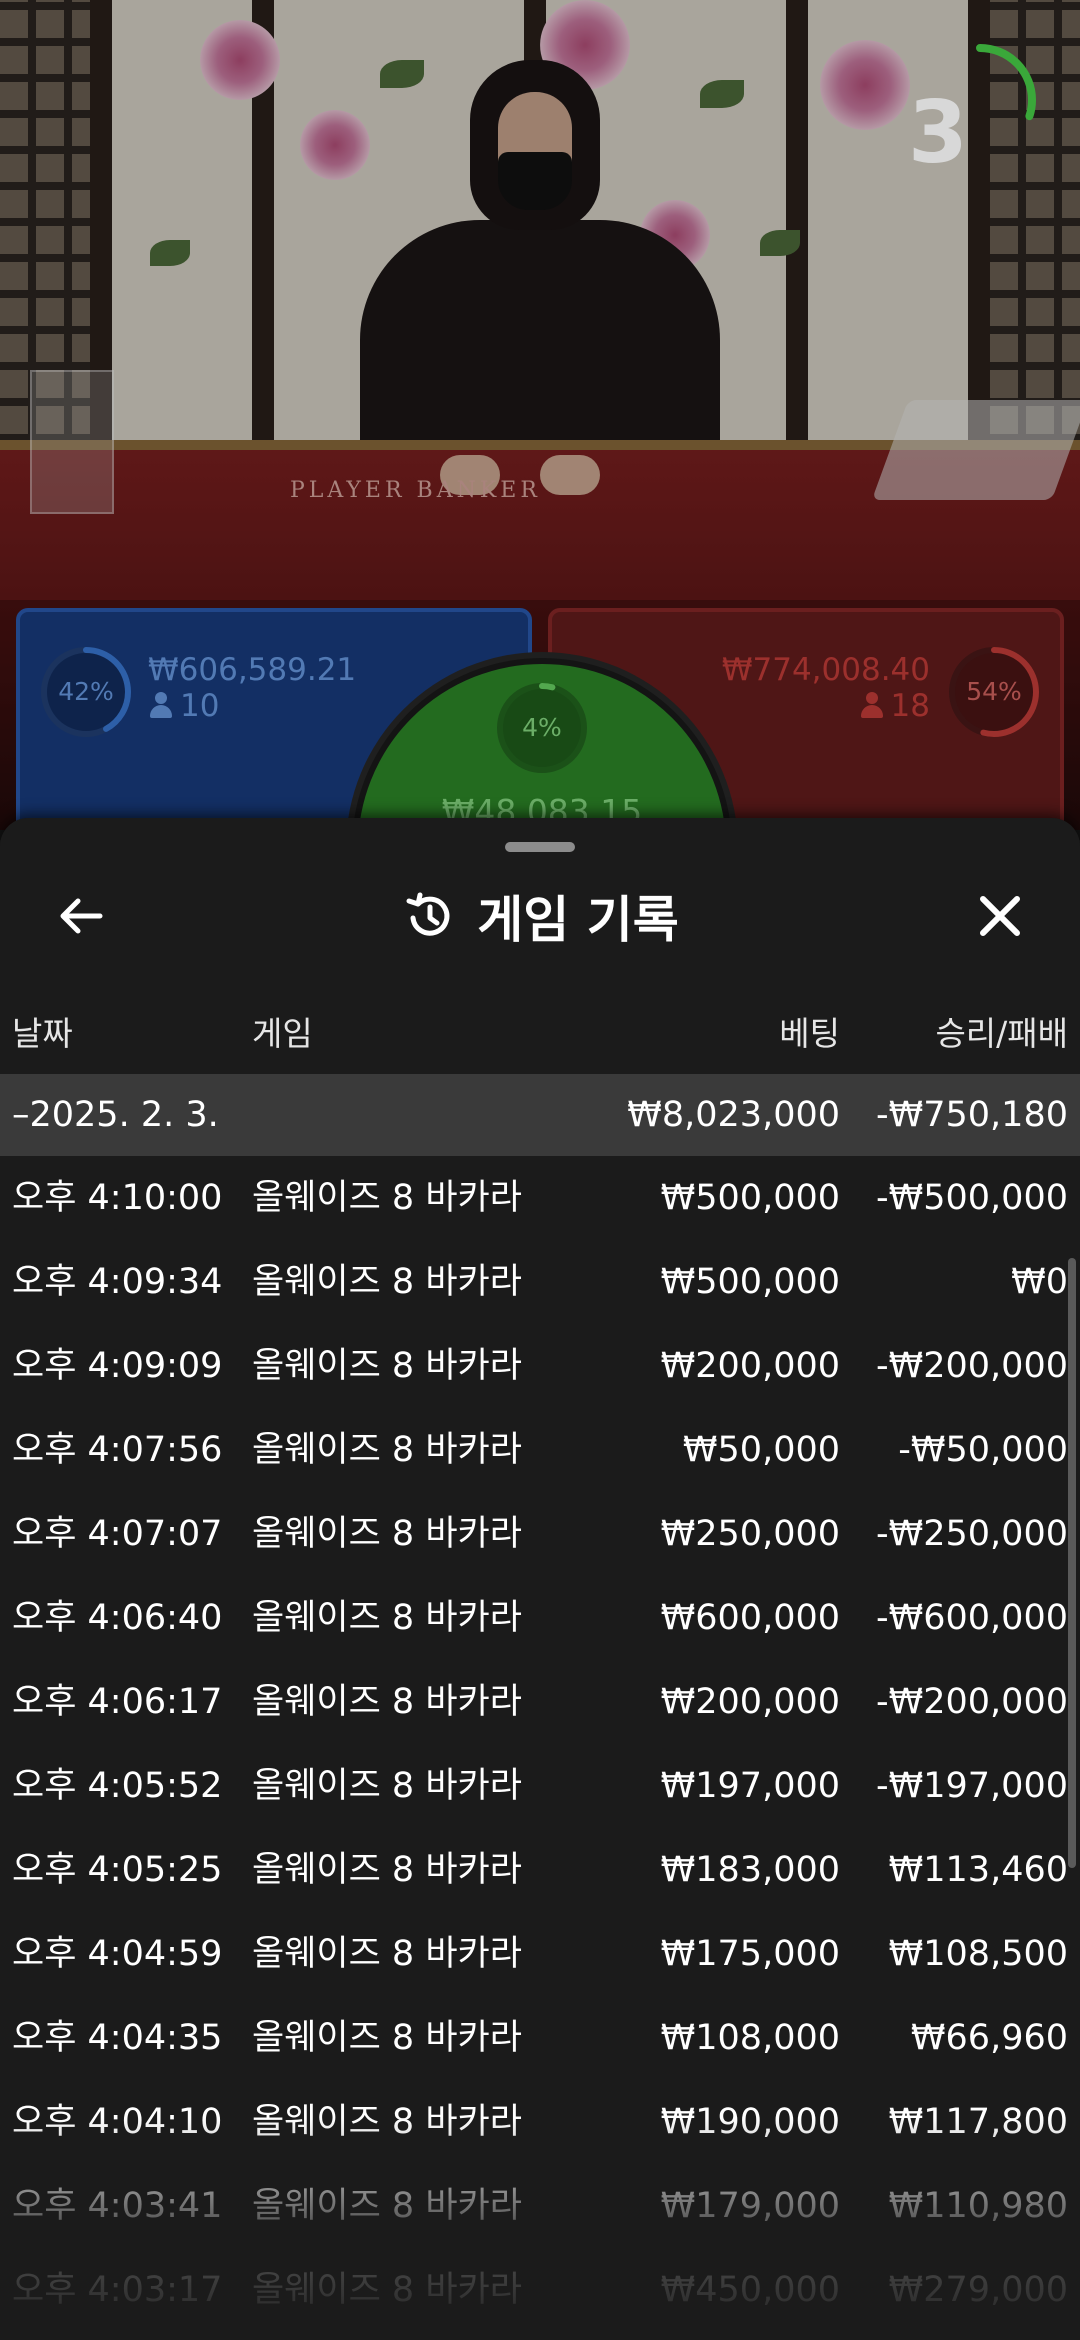  I want to click on banker-count-value: 18, so click(910, 706).